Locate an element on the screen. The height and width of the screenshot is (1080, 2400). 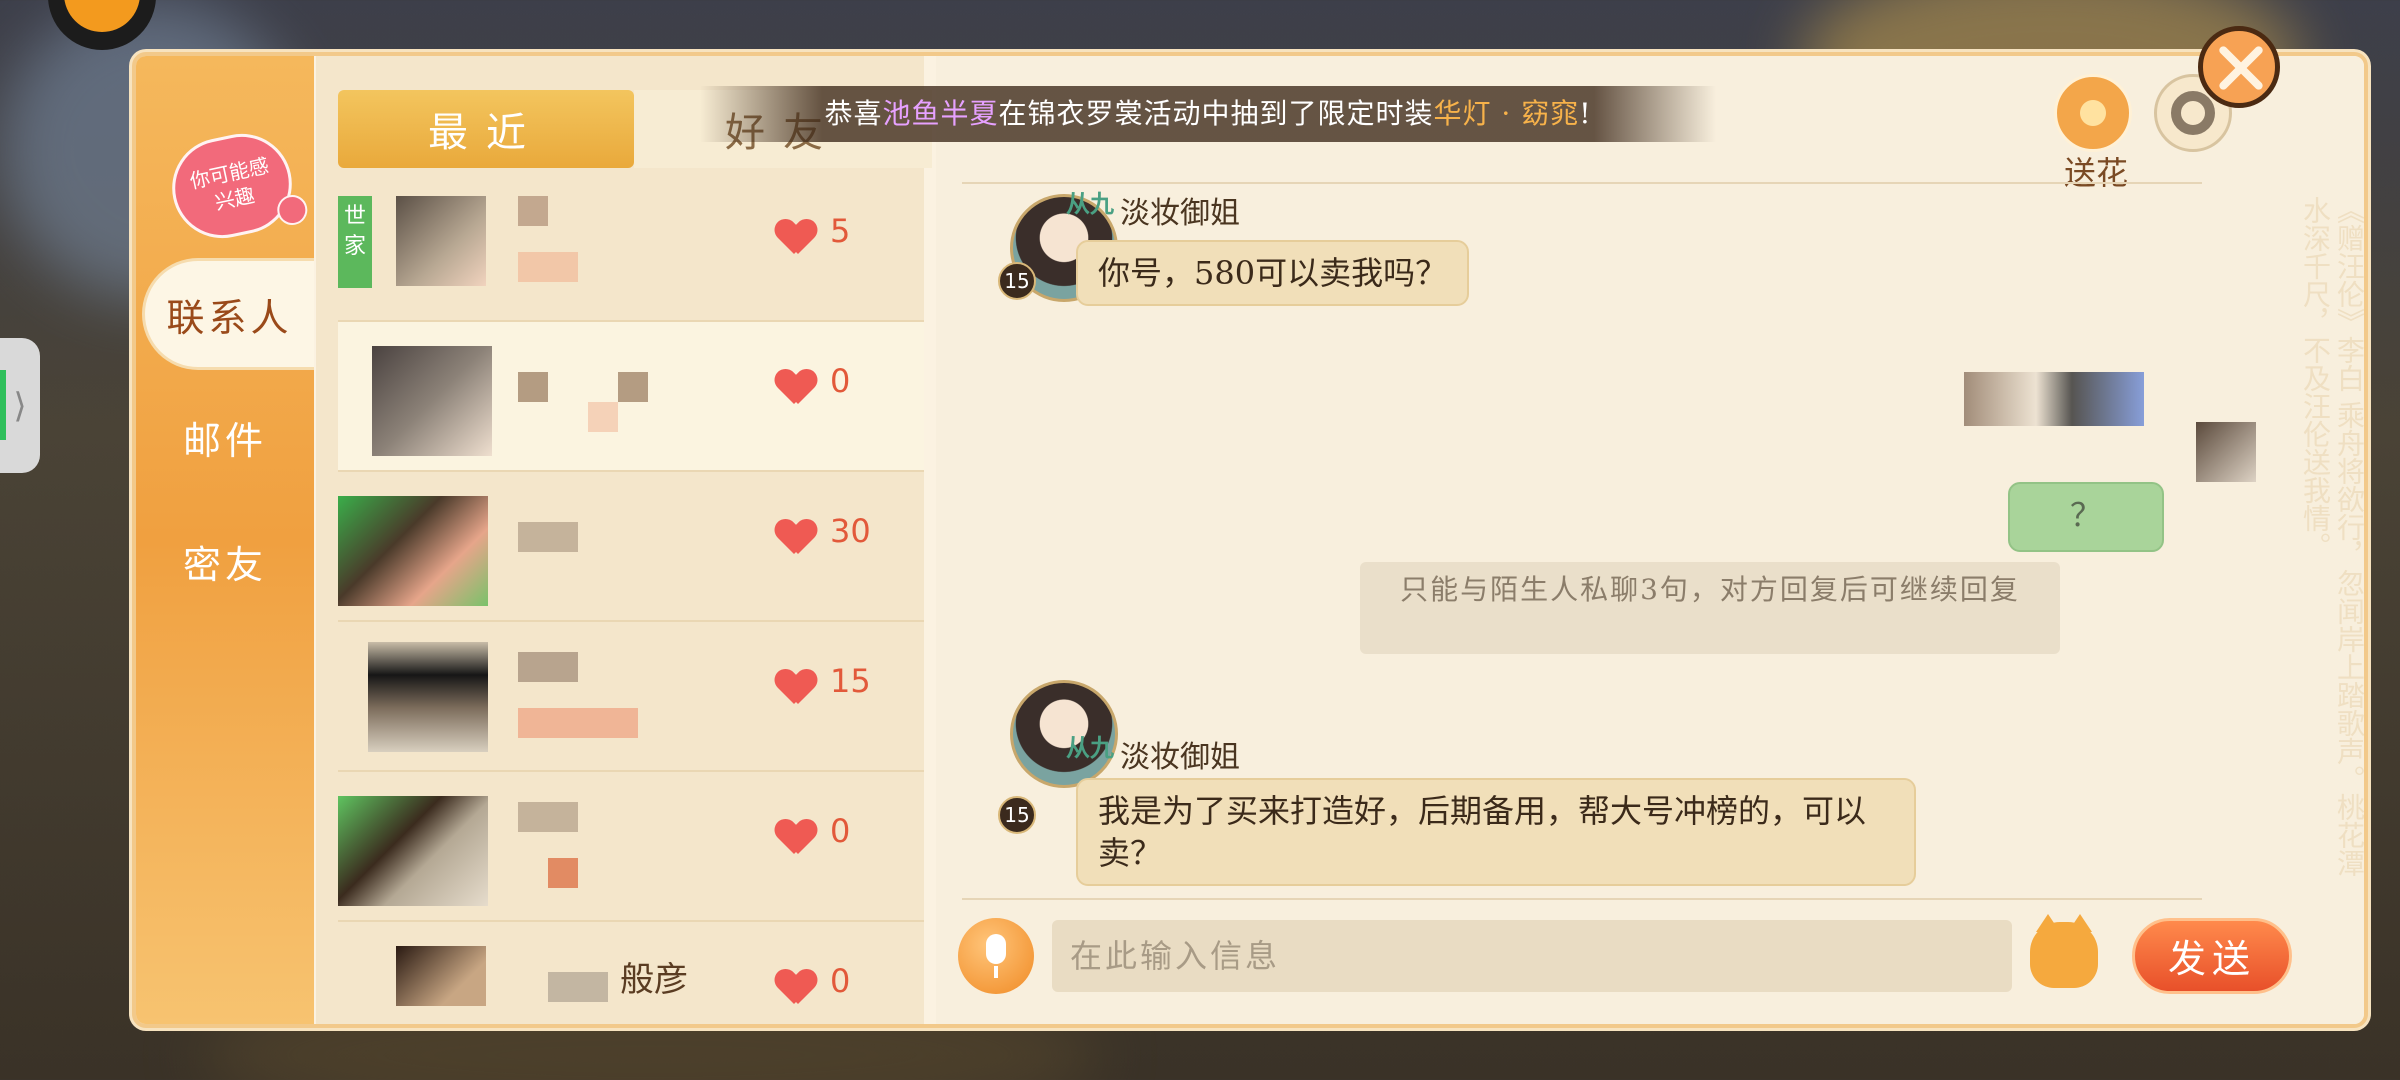
announcement-prefix: 恭喜 is located at coordinates (853, 113).